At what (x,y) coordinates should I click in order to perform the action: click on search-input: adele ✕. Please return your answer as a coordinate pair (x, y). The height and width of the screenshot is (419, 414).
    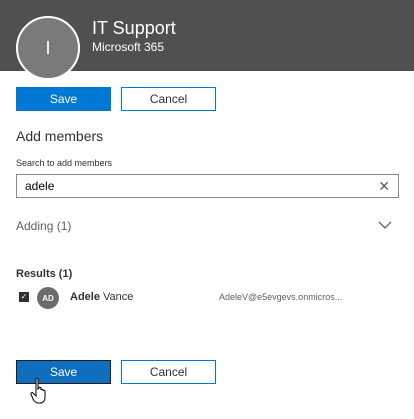
    Looking at the image, I should click on (207, 186).